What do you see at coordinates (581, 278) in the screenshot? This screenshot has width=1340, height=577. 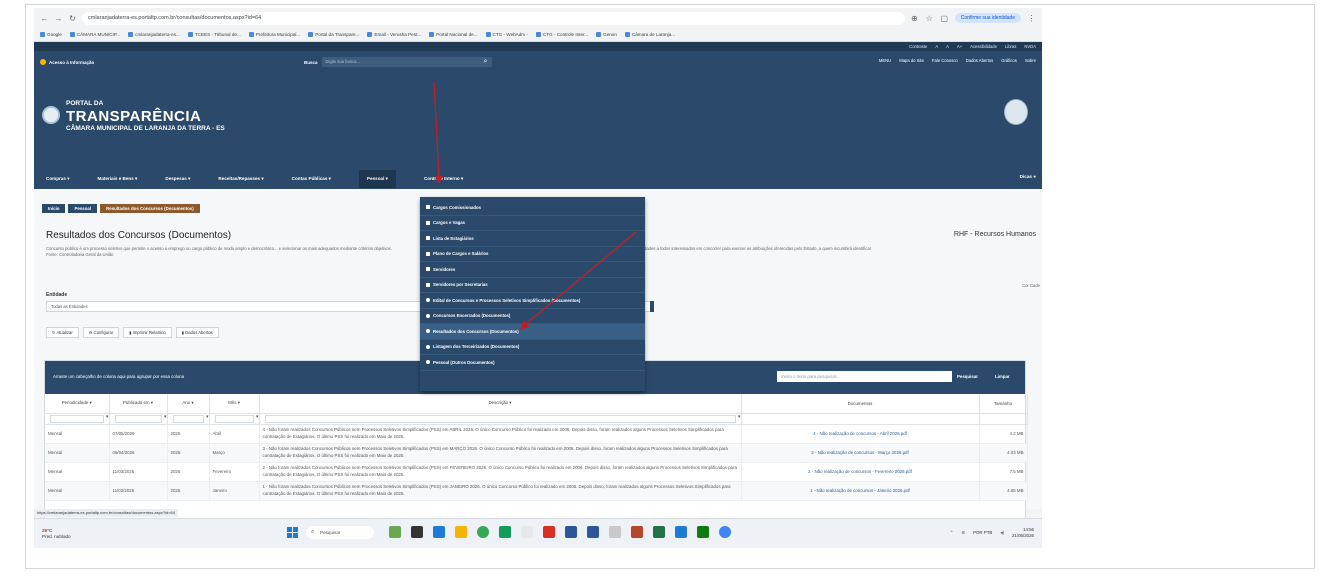 I see `arrow-to-resultados` at bounding box center [581, 278].